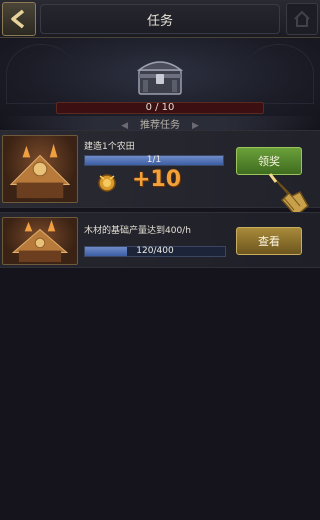  I want to click on top-bar: 任务, so click(160, 19).